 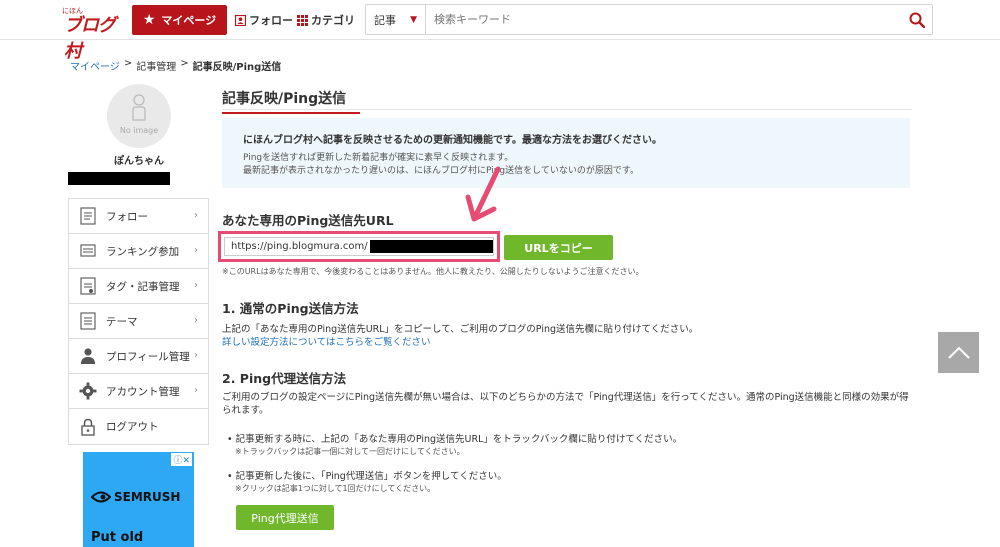 What do you see at coordinates (117, 537) in the screenshot?
I see `ad-text: Put old` at bounding box center [117, 537].